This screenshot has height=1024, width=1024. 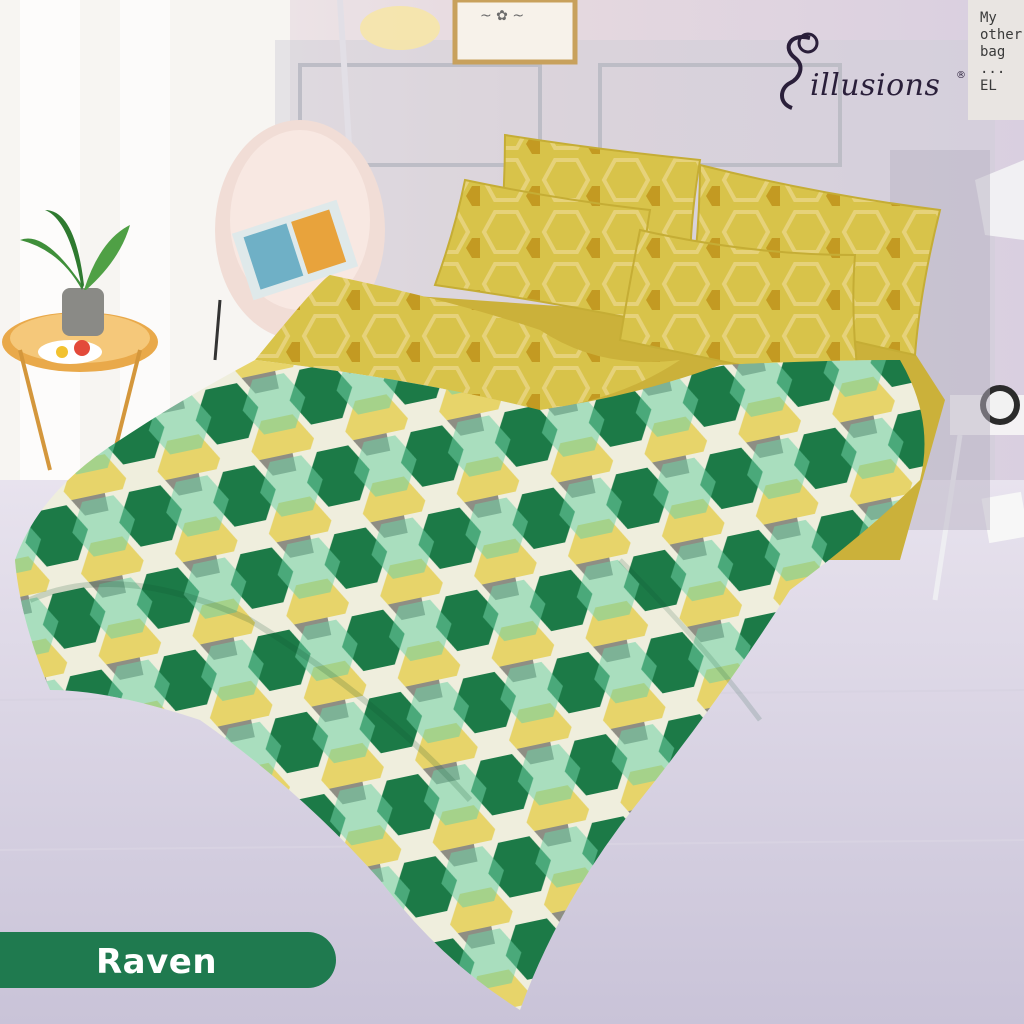 I want to click on registered-mark: ®, so click(x=961, y=75).